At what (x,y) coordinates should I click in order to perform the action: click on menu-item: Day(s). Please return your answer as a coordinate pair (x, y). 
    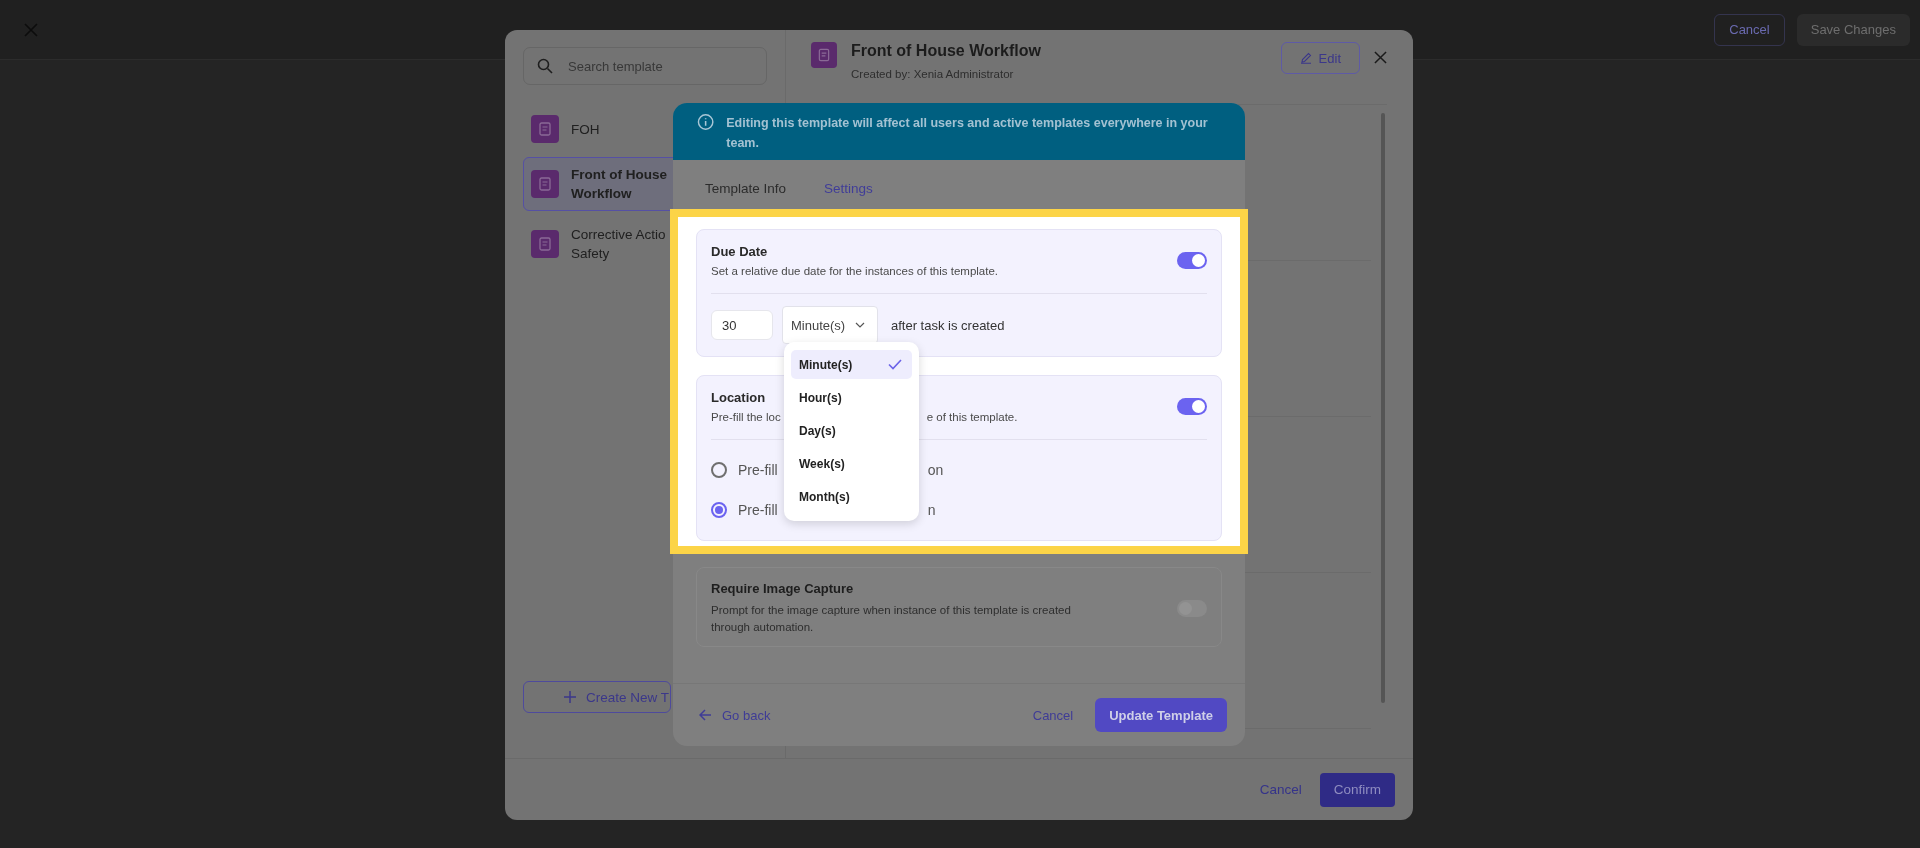
    Looking at the image, I should click on (851, 430).